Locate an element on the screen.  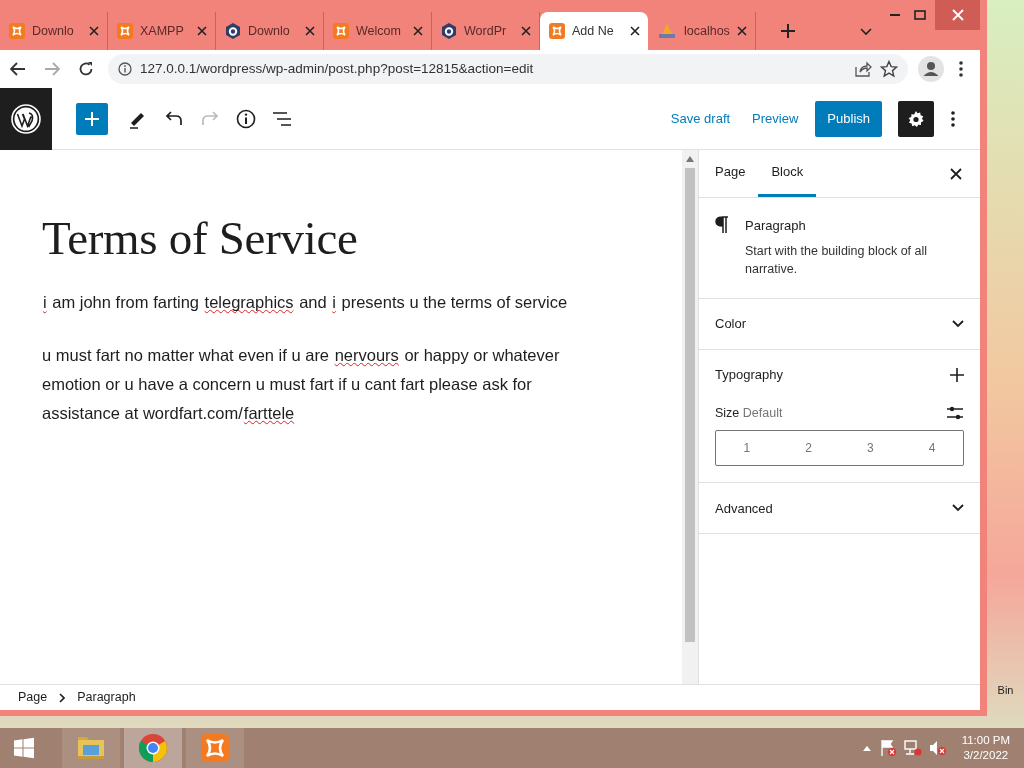
sidebar-tab: Block is located at coordinates (787, 173).